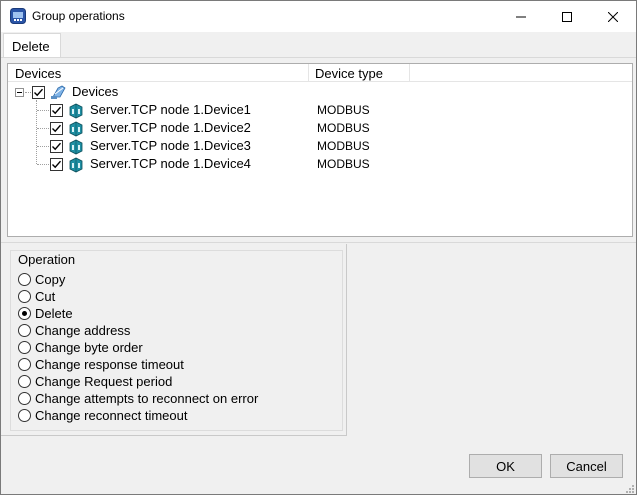 The width and height of the screenshot is (637, 495). I want to click on tree-root-row: Devices, so click(318, 93).